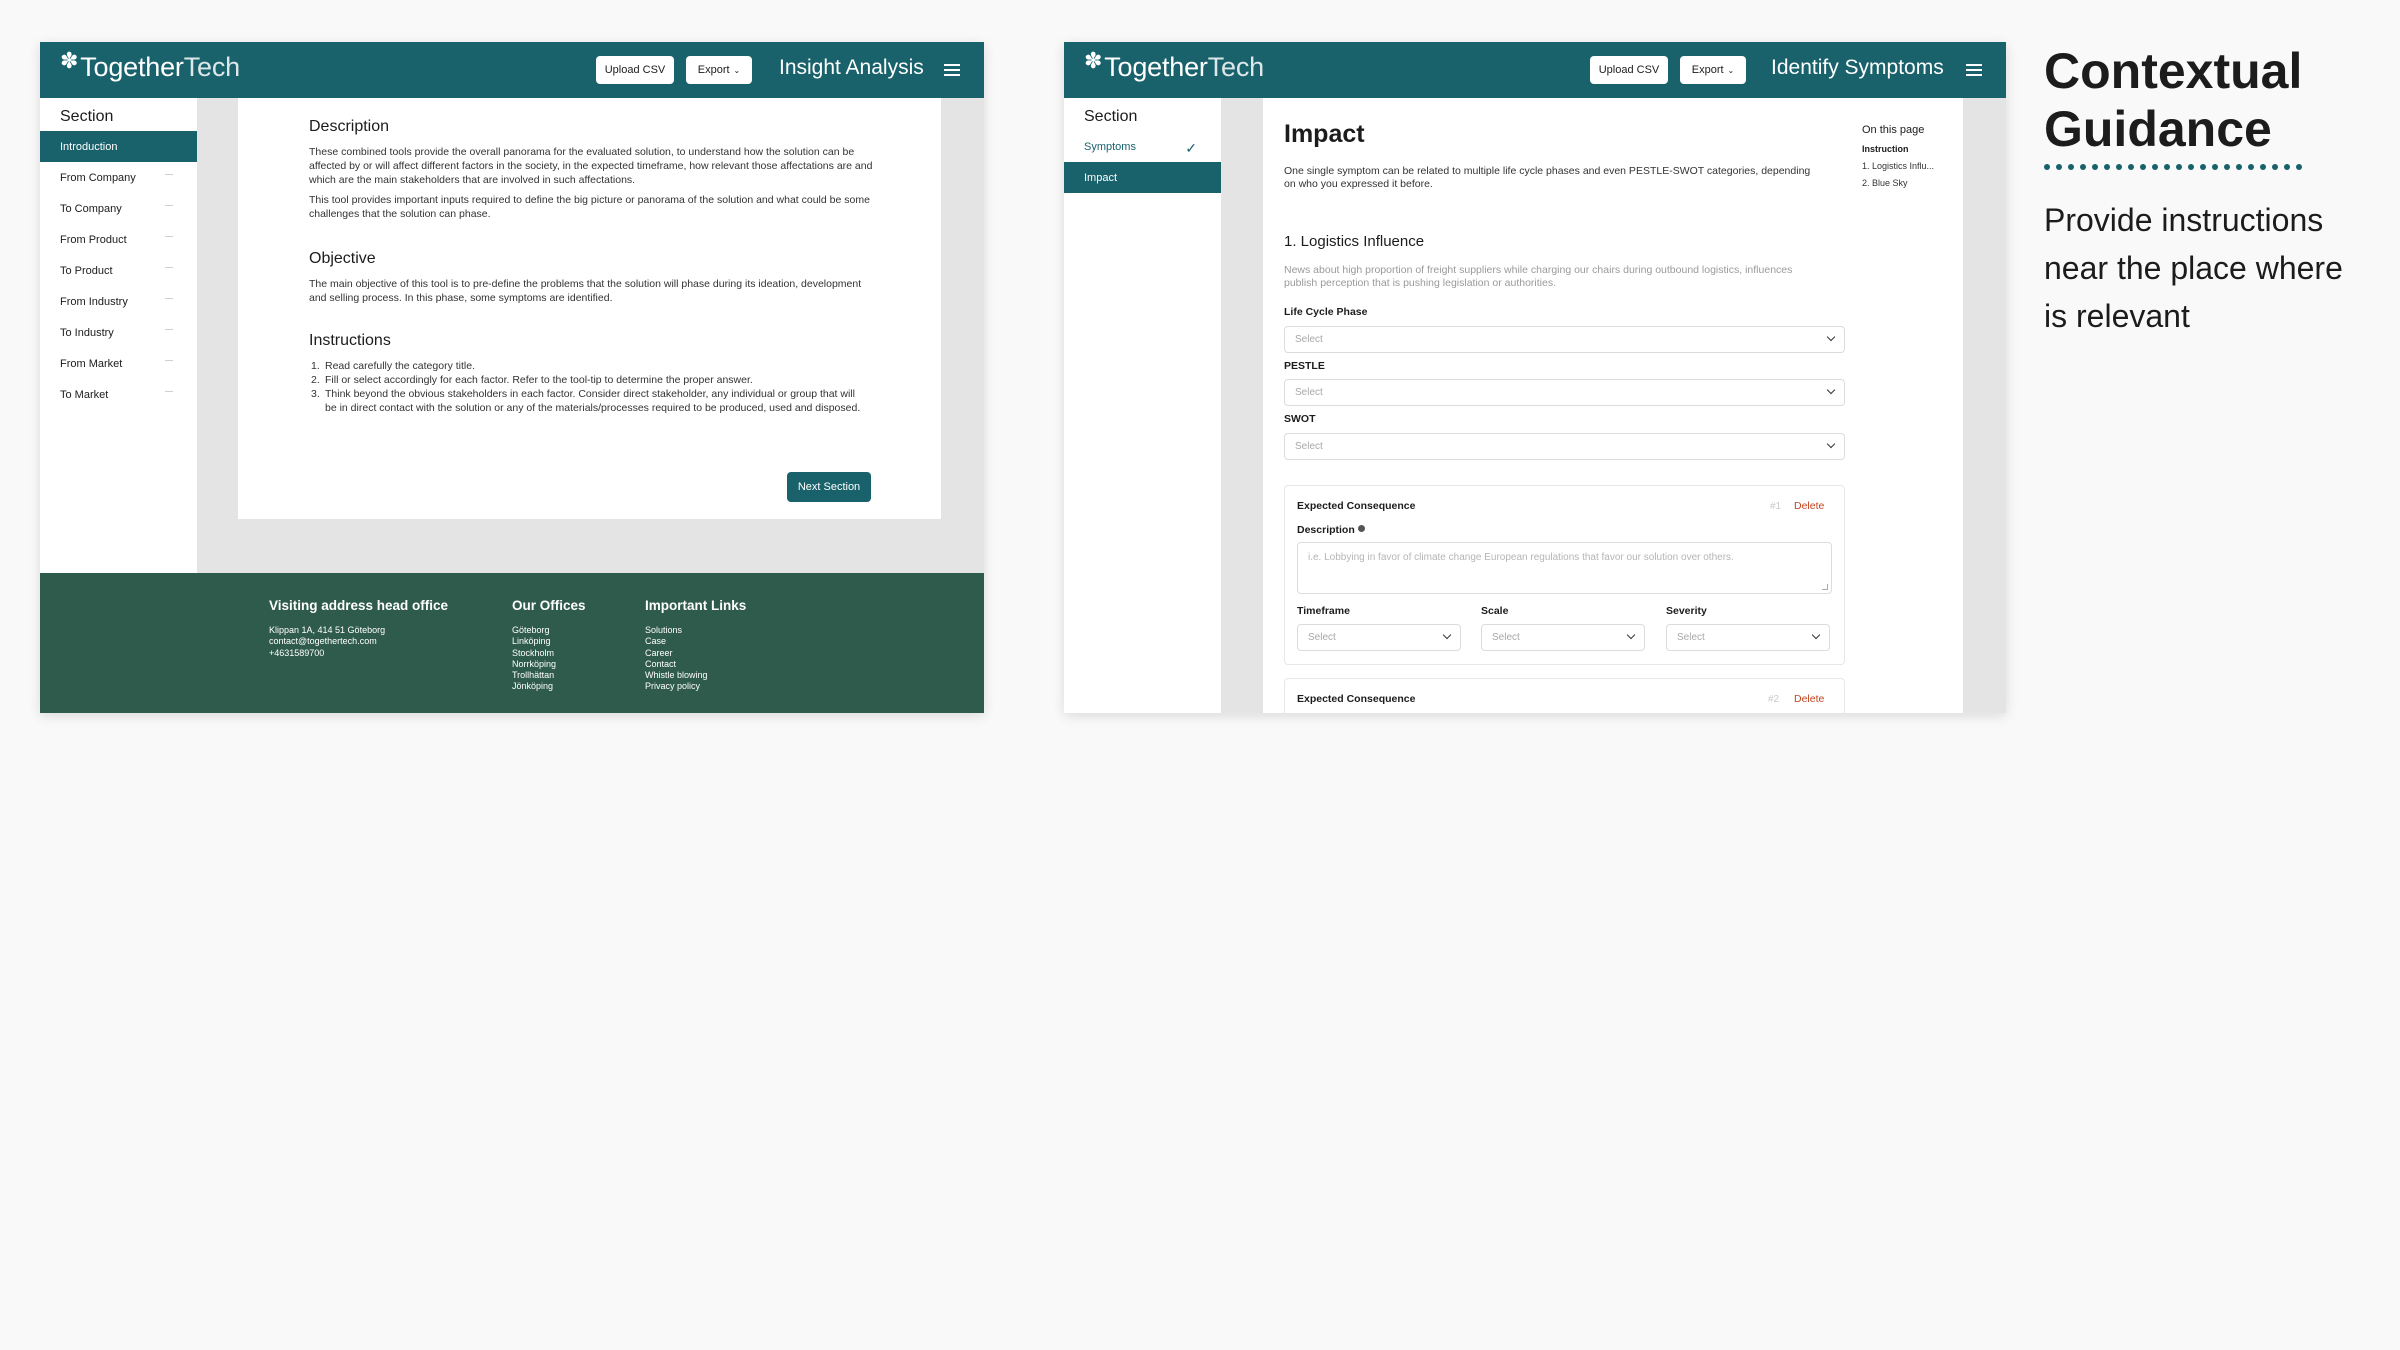  I want to click on severity-select: Select, so click(1748, 637).